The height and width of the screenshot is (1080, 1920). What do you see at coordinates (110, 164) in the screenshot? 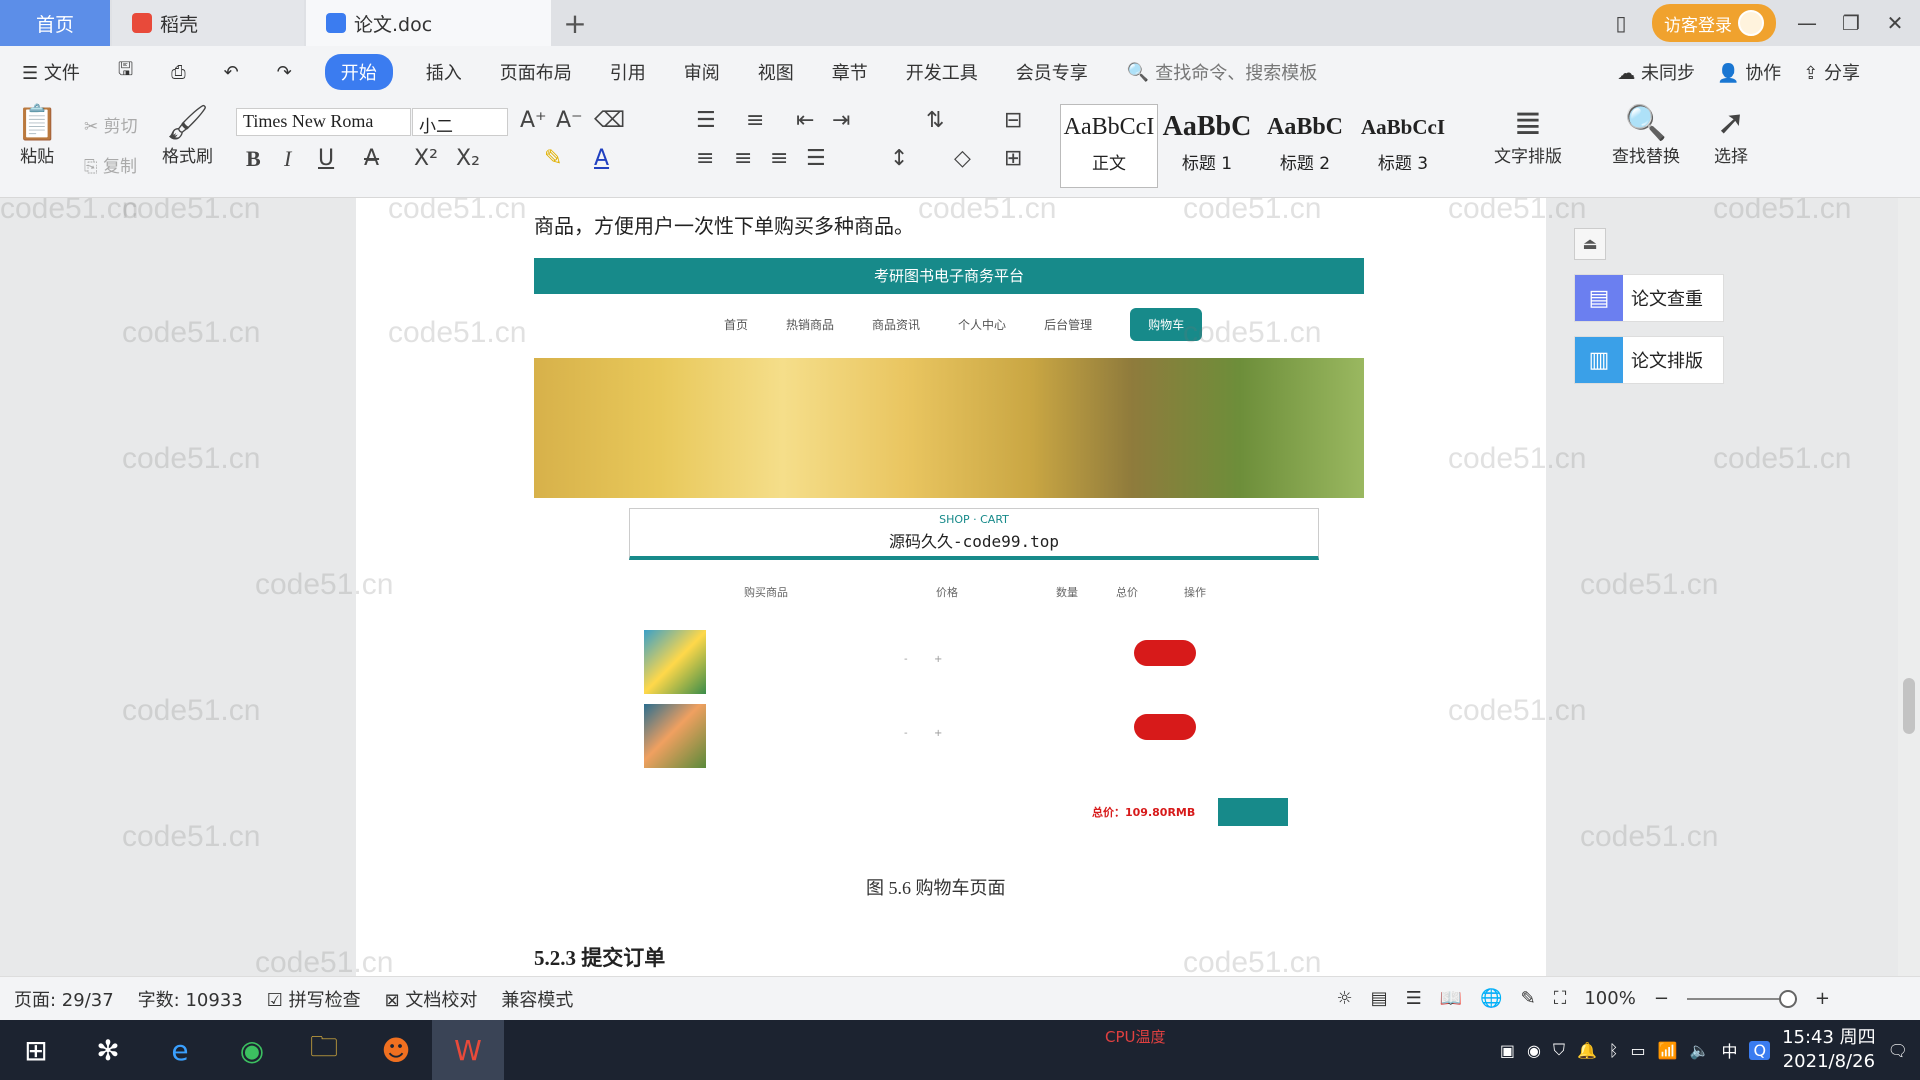
I see `copy-button: ⎘ 复制` at bounding box center [110, 164].